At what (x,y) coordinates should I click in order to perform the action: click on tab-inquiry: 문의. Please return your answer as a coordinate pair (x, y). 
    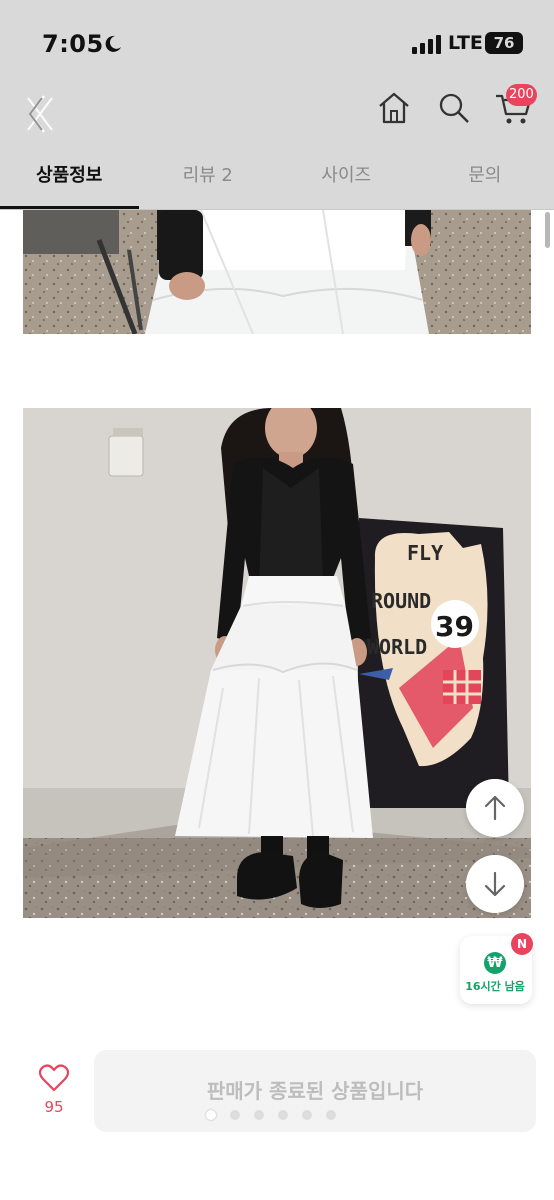
    Looking at the image, I should click on (485, 180).